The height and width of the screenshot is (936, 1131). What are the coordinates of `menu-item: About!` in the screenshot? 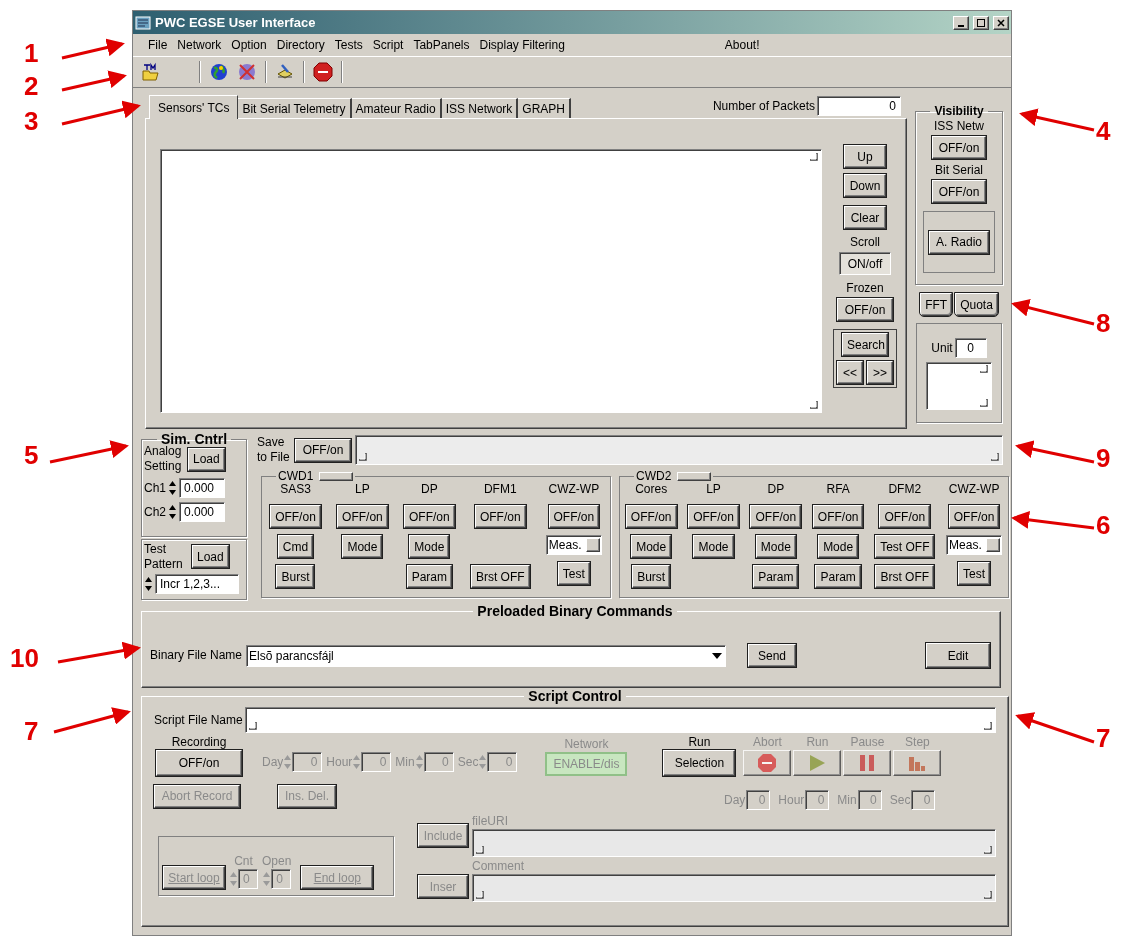 It's located at (742, 45).